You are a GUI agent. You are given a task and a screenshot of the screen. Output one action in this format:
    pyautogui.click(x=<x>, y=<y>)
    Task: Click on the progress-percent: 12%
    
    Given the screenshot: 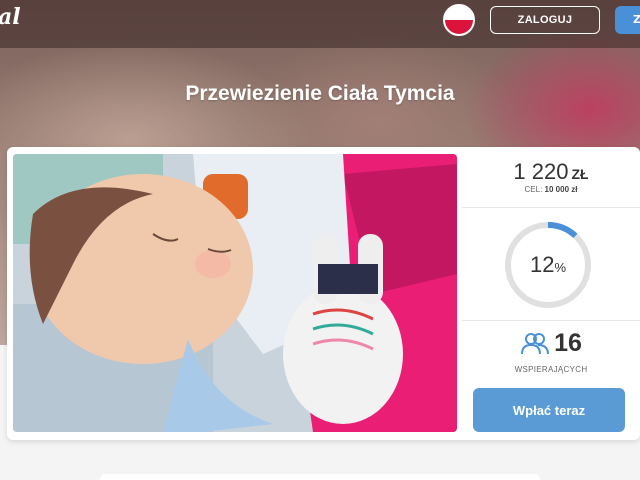 What is the action you would take?
    pyautogui.click(x=548, y=265)
    